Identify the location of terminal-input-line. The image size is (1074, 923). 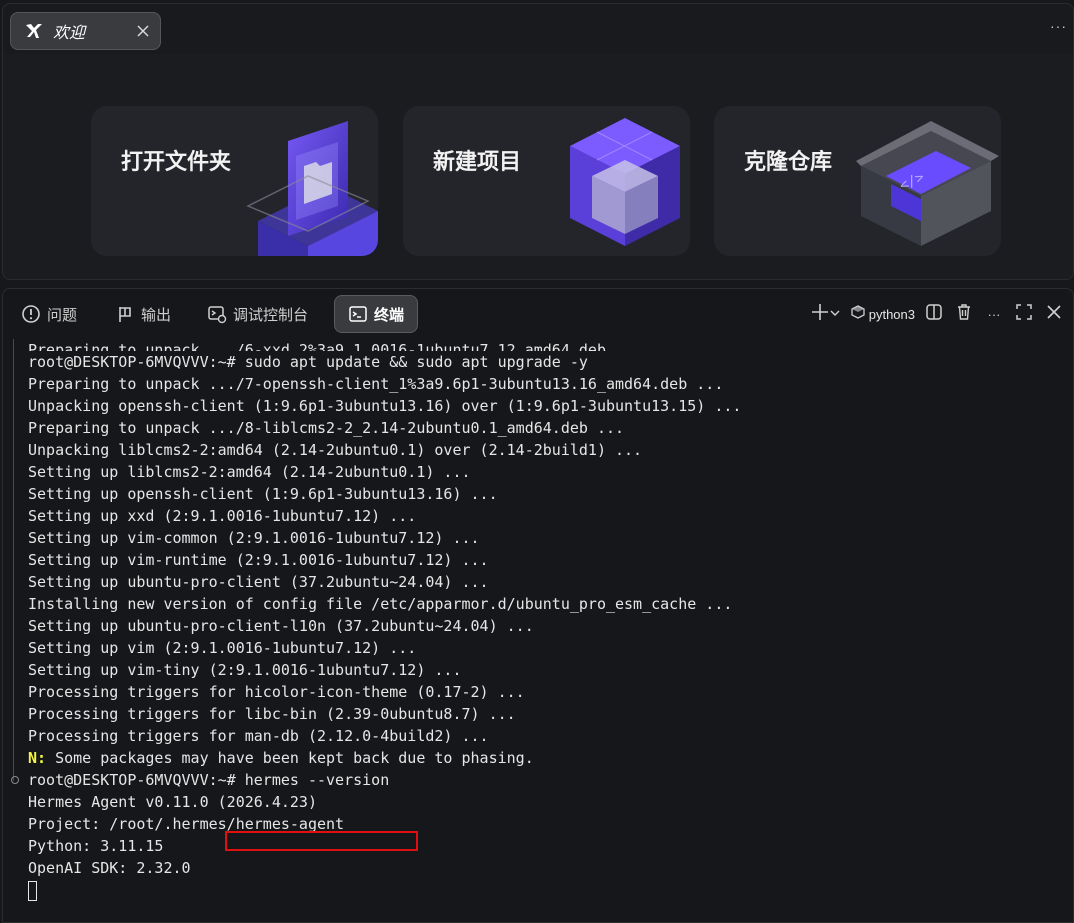
(550, 890).